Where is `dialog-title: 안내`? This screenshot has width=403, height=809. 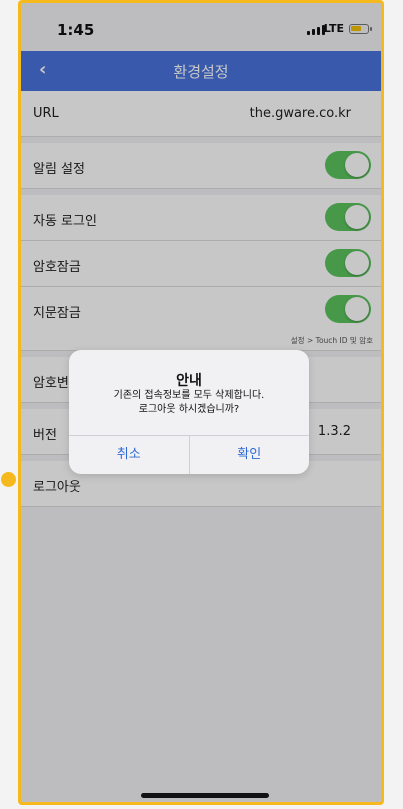 dialog-title: 안내 is located at coordinates (189, 381).